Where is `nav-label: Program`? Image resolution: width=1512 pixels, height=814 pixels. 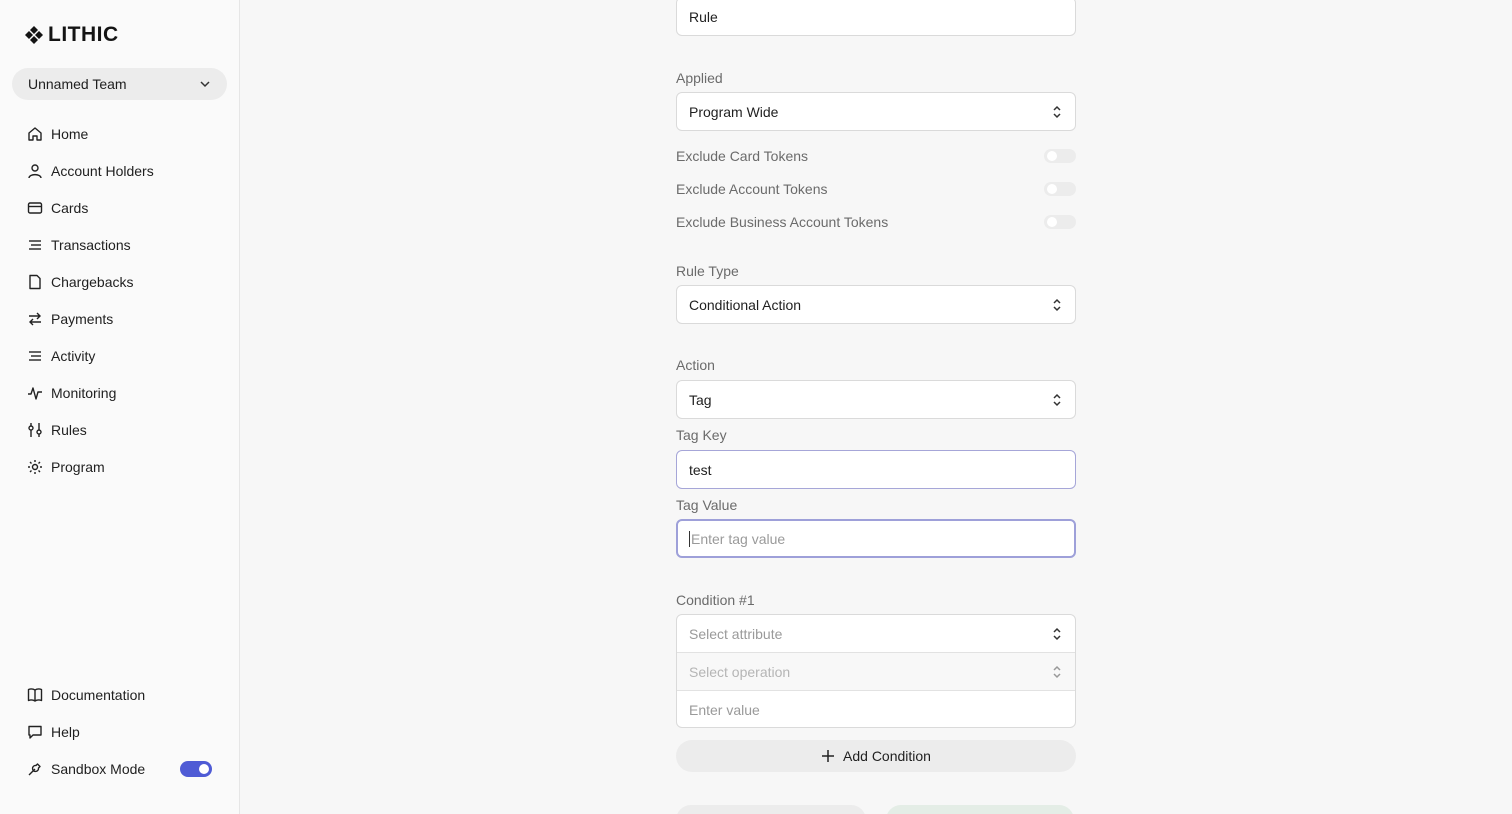 nav-label: Program is located at coordinates (78, 466).